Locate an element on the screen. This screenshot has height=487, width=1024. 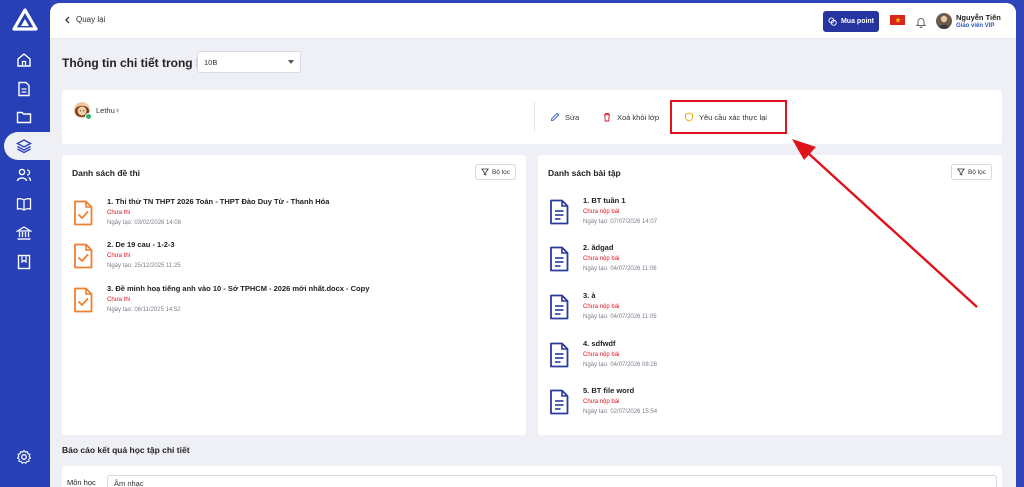
homework-filter-button: Bộ lọc is located at coordinates (971, 172).